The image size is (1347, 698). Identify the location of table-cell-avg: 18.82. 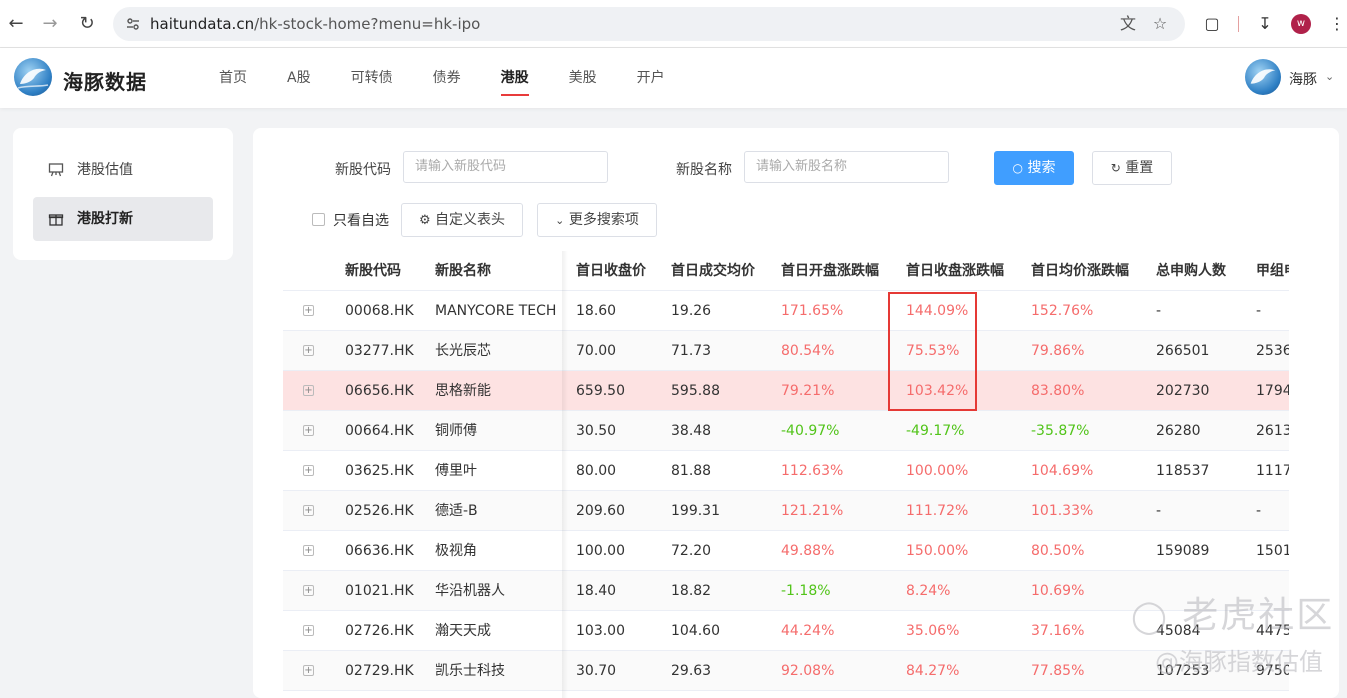
(691, 591).